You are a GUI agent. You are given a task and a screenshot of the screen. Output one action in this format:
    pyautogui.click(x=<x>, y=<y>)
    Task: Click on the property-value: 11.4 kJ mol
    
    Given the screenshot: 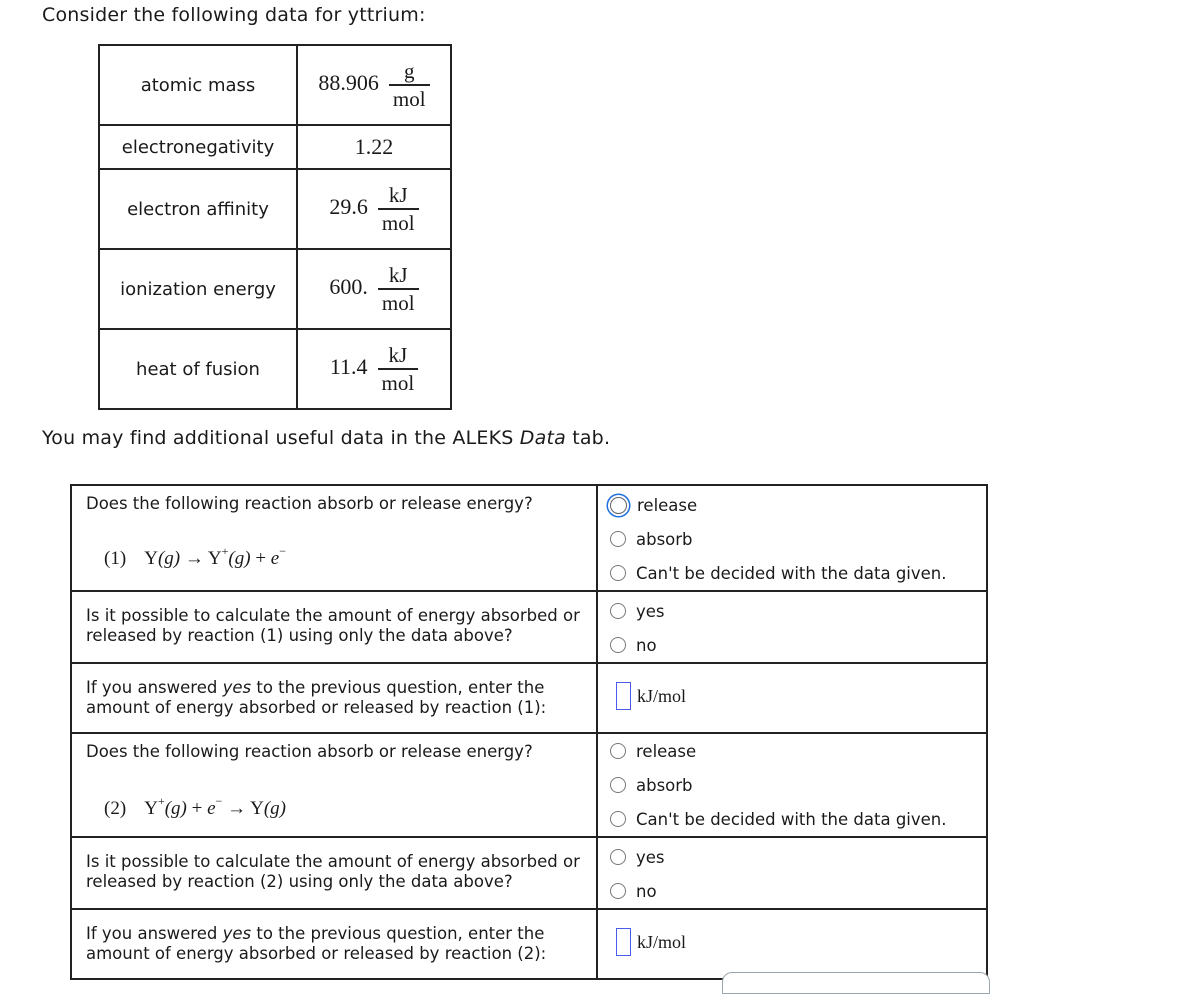 What is the action you would take?
    pyautogui.click(x=374, y=369)
    